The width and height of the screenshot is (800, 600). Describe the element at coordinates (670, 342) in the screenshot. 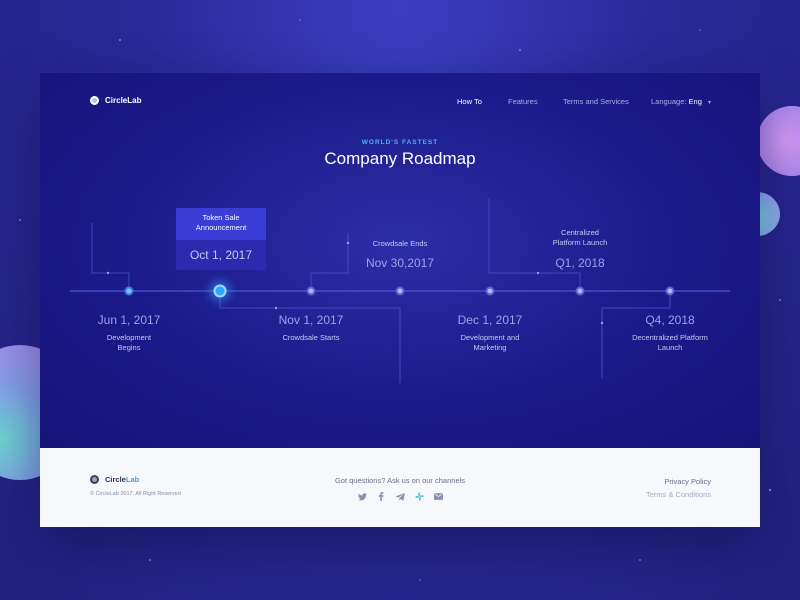

I see `milestone-label-7: Decentralized Platform Launch` at that location.